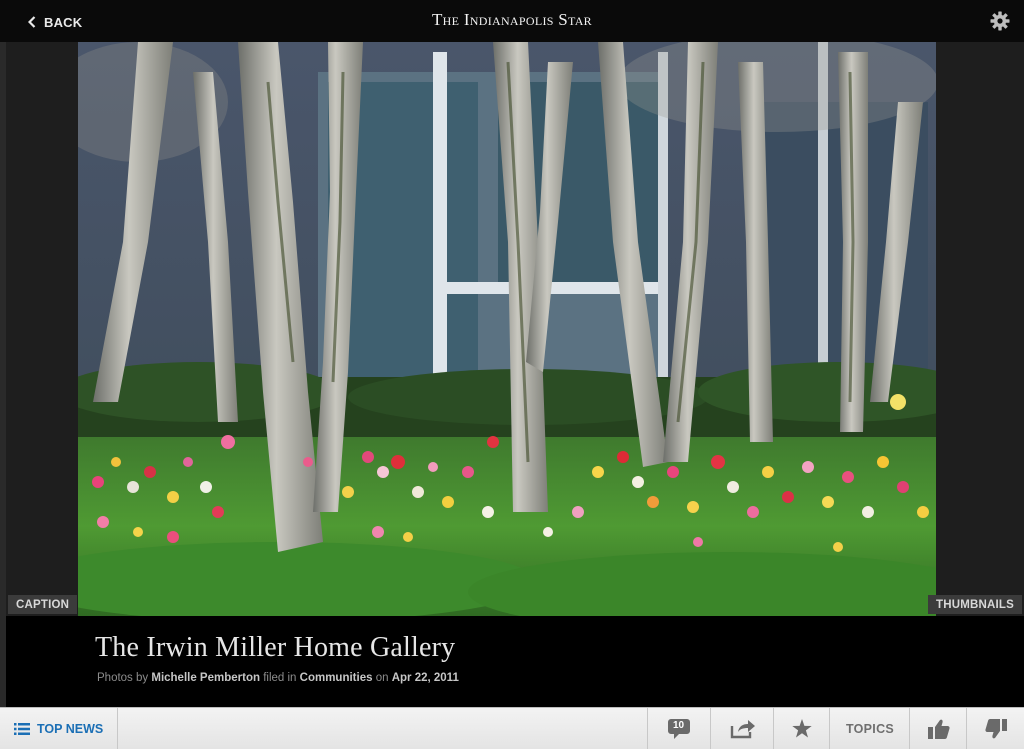 This screenshot has height=749, width=1024. What do you see at coordinates (974, 604) in the screenshot?
I see `thumbnails-button: THUMBNAILS` at bounding box center [974, 604].